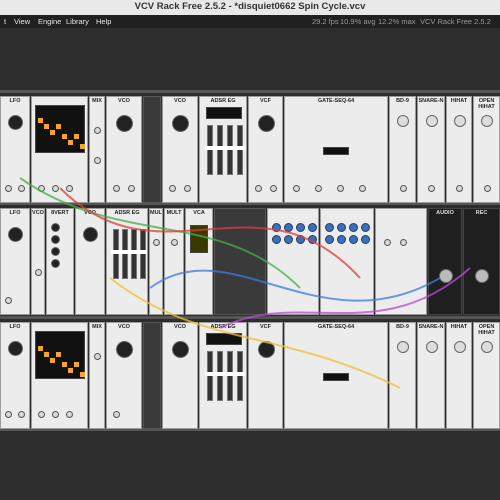 Image resolution: width=500 pixels, height=500 pixels. I want to click on sustain-fader, so click(230, 150).